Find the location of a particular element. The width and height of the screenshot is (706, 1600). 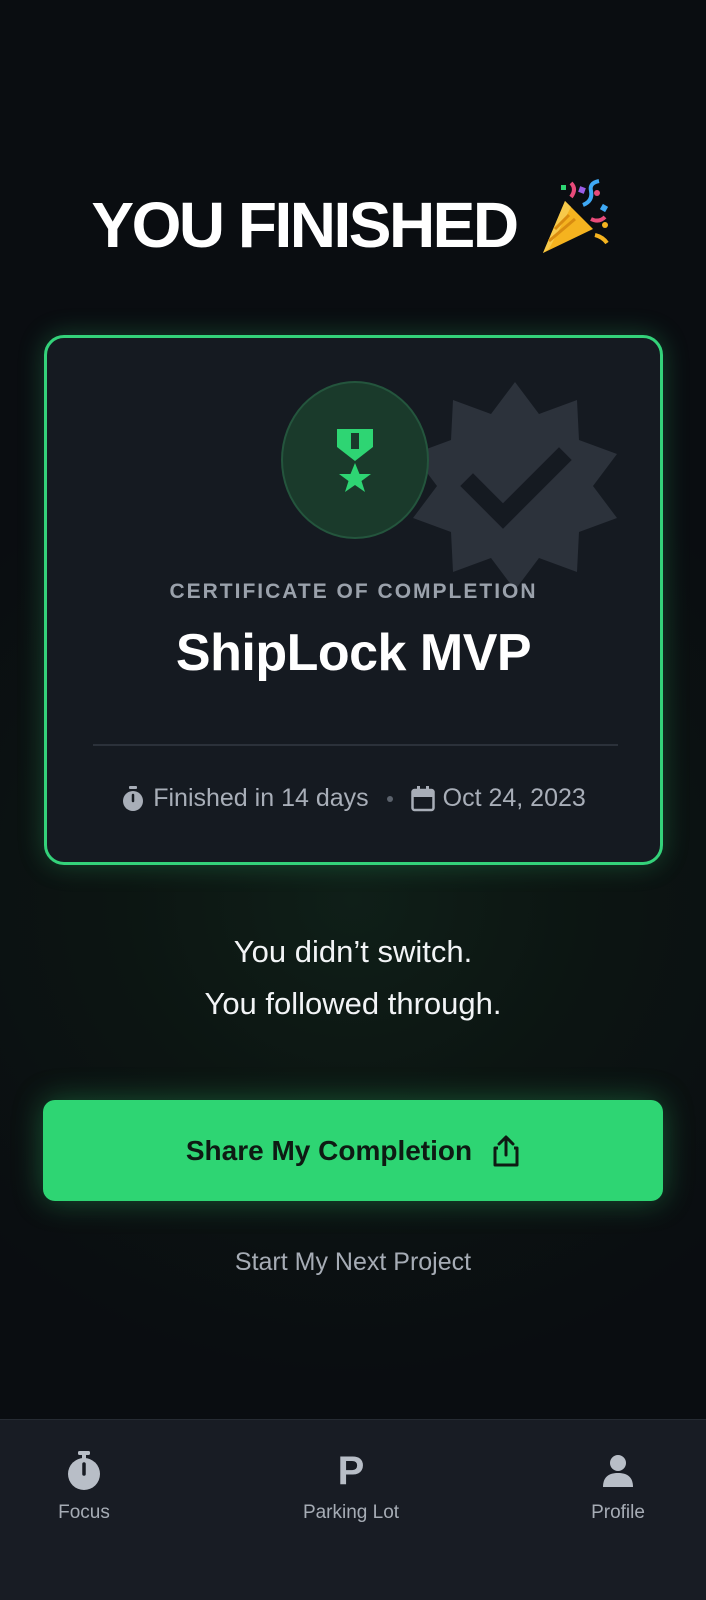

duration-text: Finished in 14 days is located at coordinates (261, 798).